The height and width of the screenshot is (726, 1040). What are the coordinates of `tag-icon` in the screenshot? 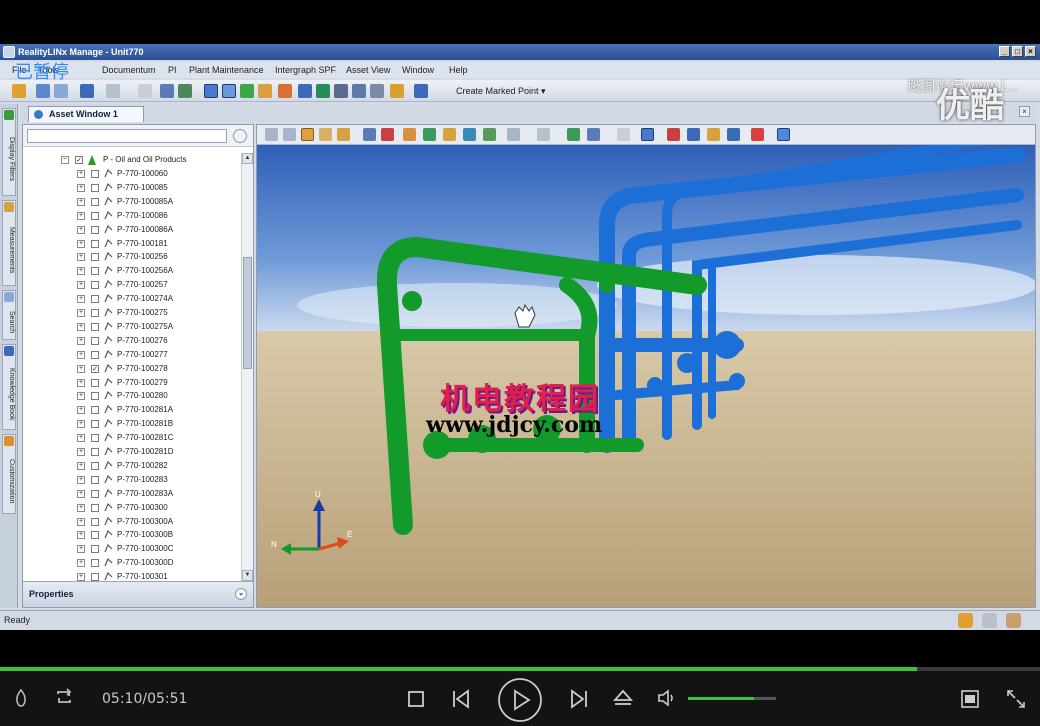 It's located at (469, 134).